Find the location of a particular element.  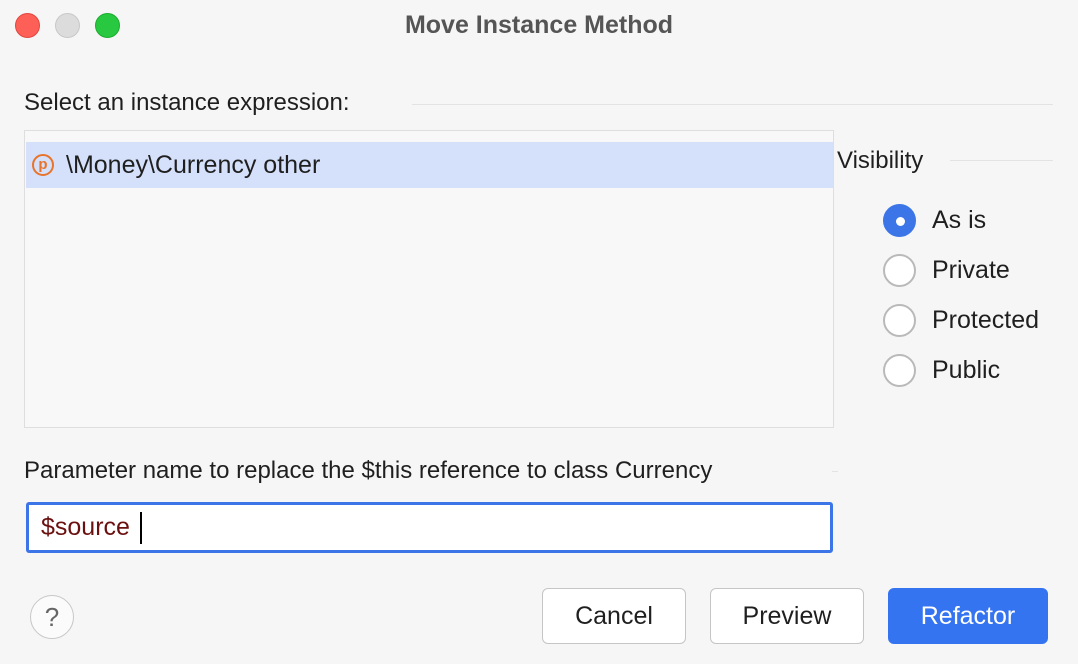

instance-expression-label: Select an instance expression: is located at coordinates (187, 102).